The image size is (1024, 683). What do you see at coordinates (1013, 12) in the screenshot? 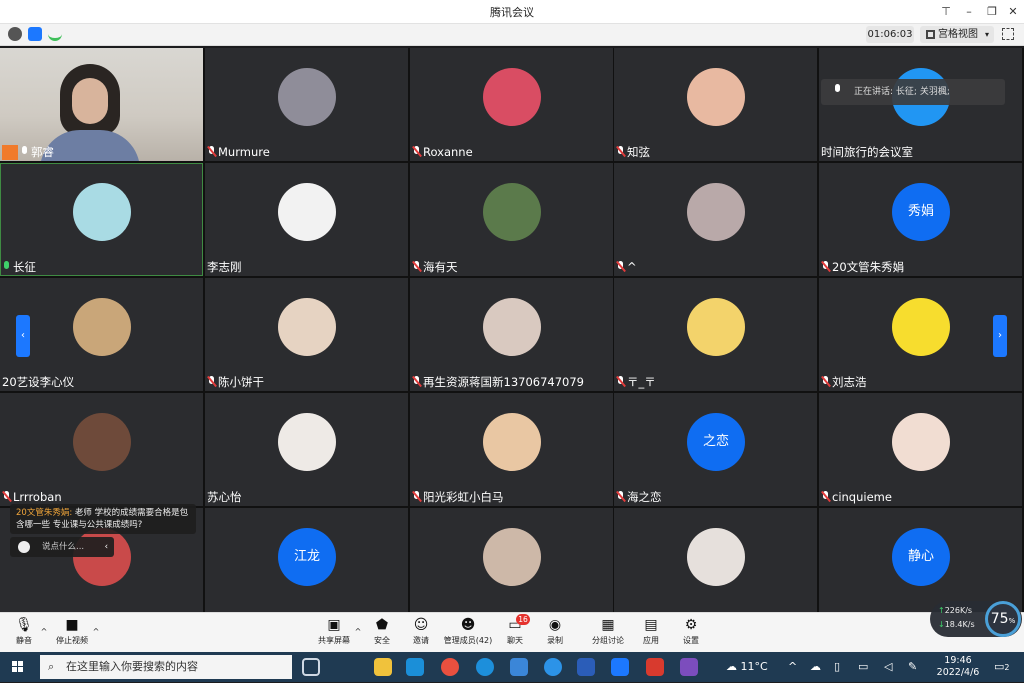
I see `close-button: ✕` at bounding box center [1013, 12].